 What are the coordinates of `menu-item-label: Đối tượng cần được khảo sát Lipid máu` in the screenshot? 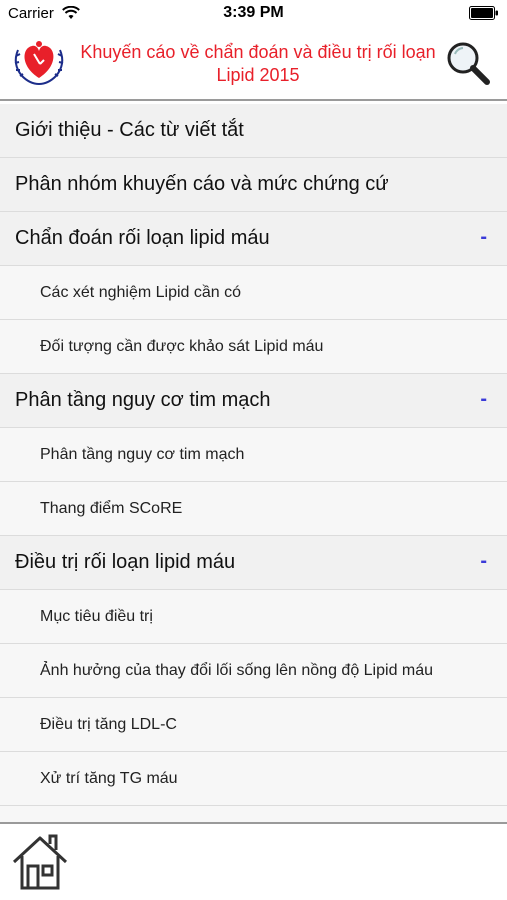 It's located at (182, 346).